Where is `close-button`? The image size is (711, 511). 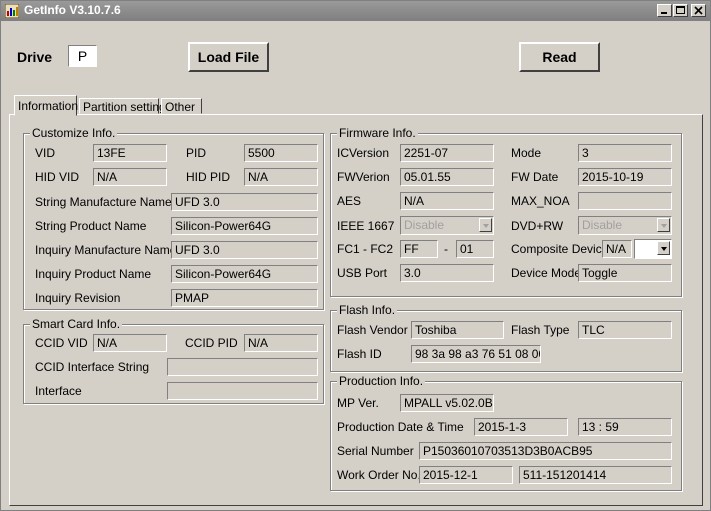 close-button is located at coordinates (698, 10).